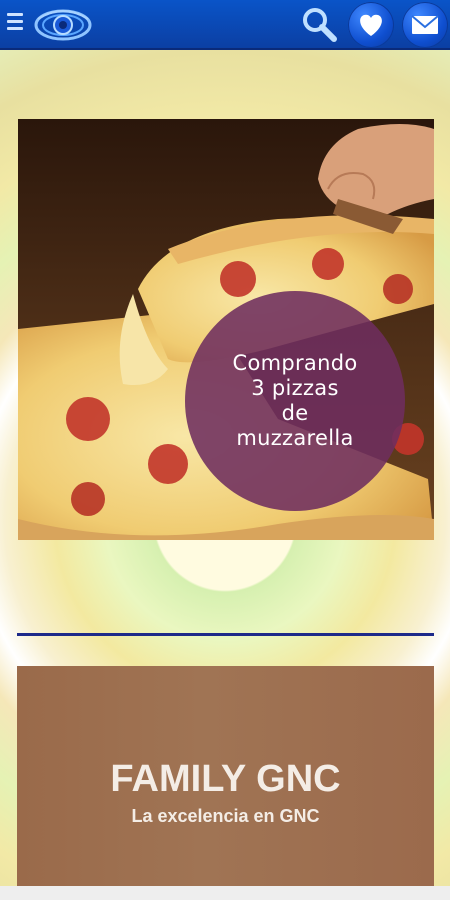  I want to click on favorites-button, so click(371, 25).